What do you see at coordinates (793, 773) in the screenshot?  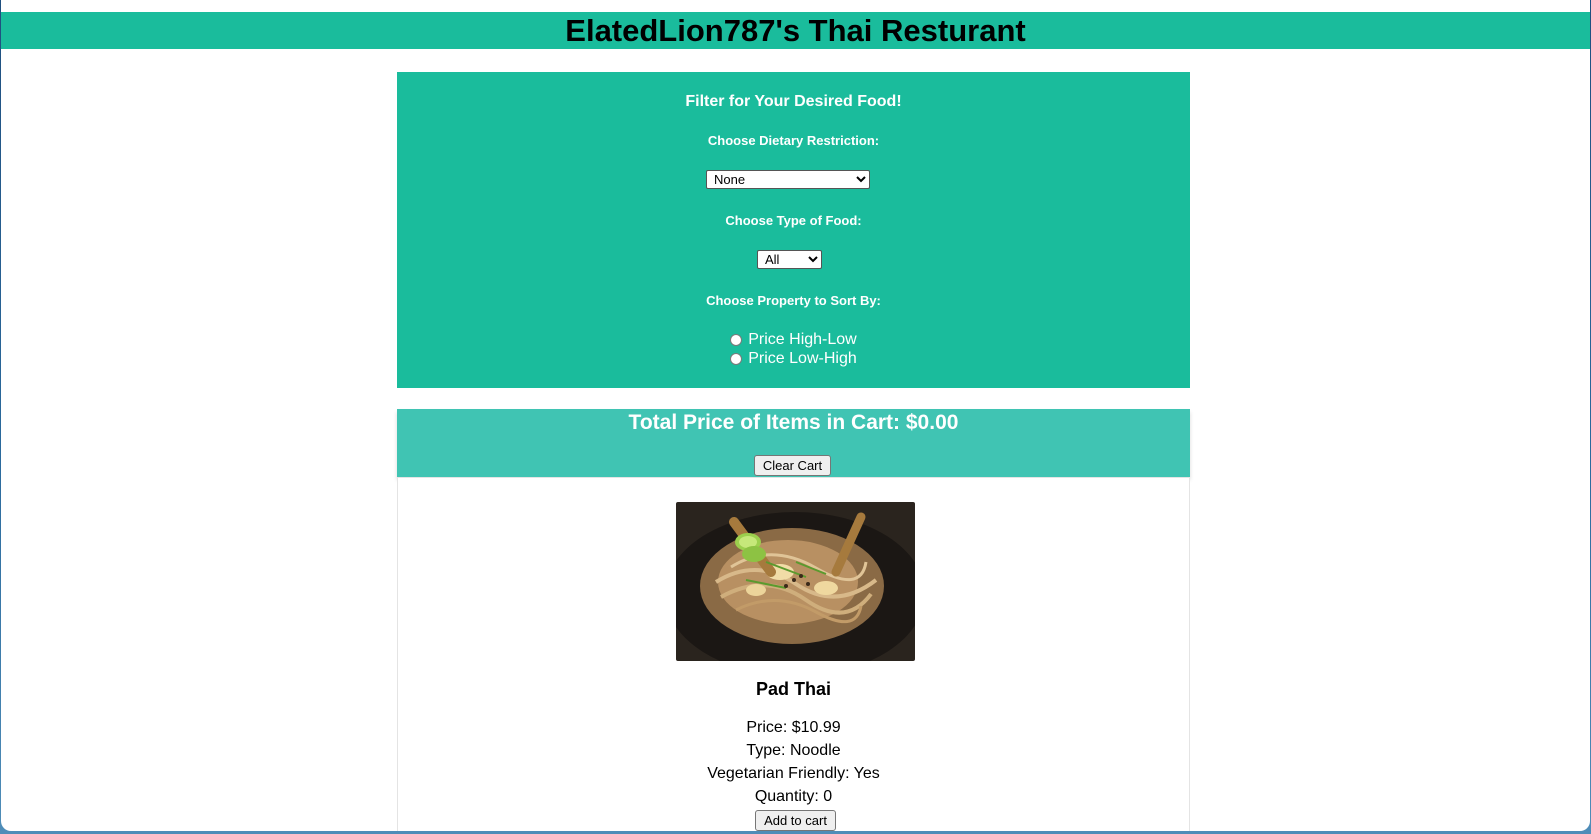 I see `item-vegetarian: Vegetarian Friendly: Yes` at bounding box center [793, 773].